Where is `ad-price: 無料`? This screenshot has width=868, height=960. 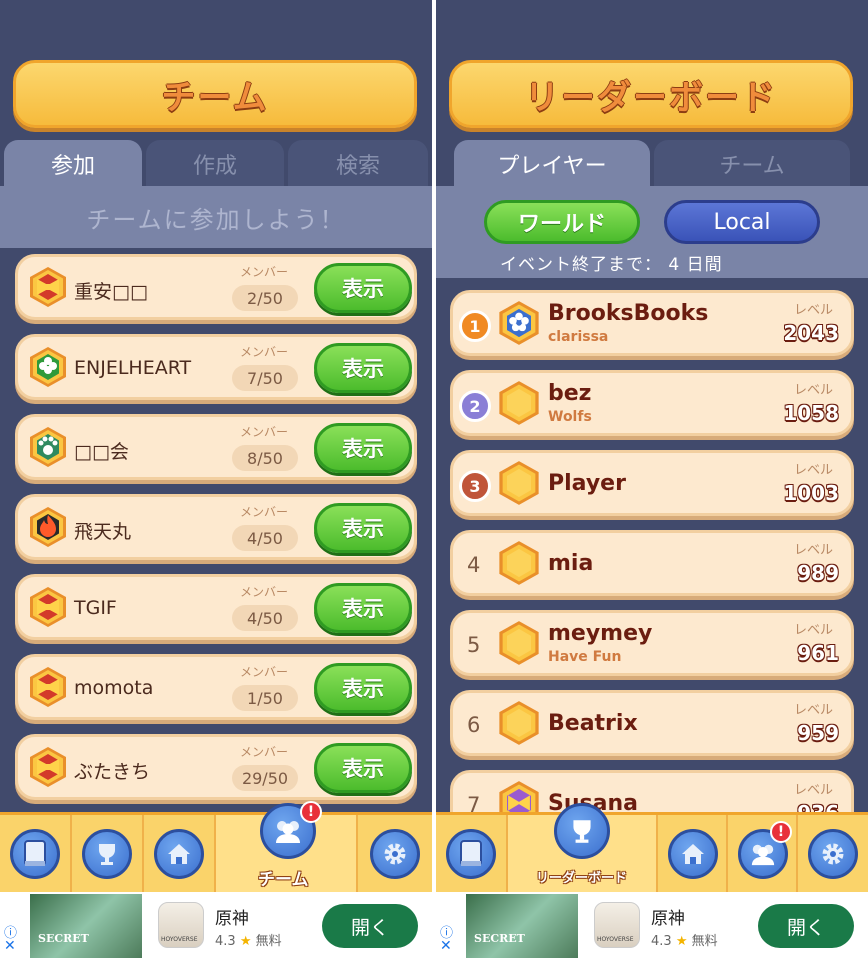
ad-price: 無料 is located at coordinates (268, 941).